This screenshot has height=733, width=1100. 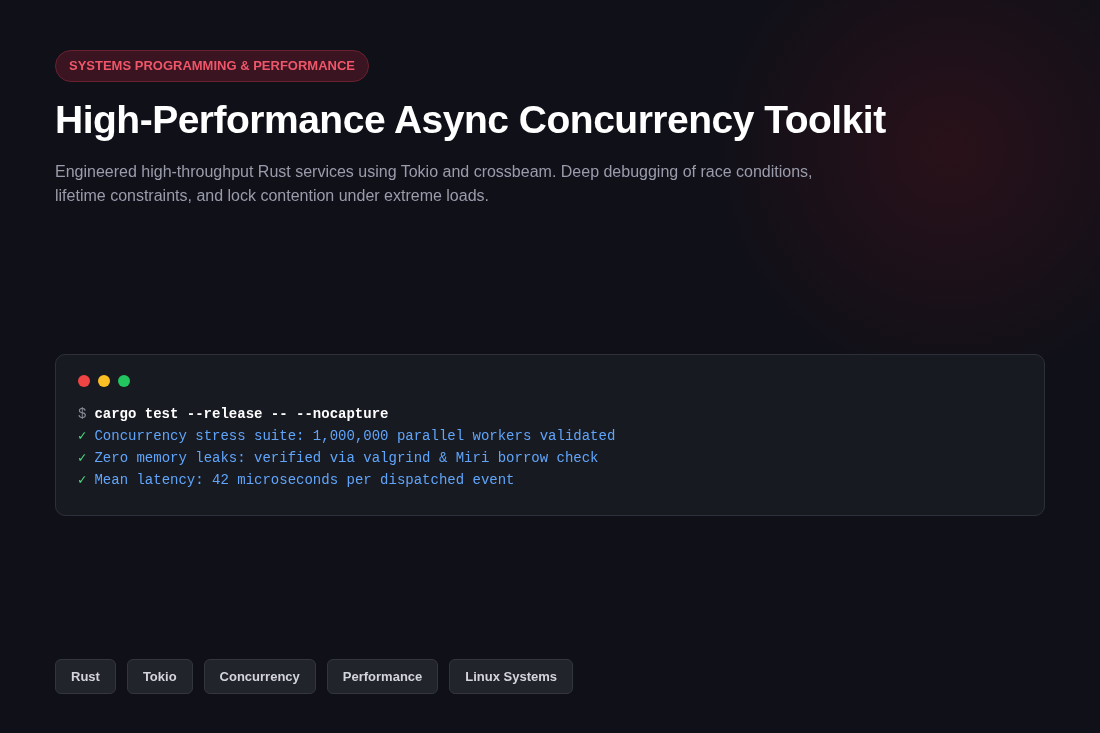 What do you see at coordinates (304, 480) in the screenshot?
I see `output-line: Mean latency: 42 microseconds per dispatched event` at bounding box center [304, 480].